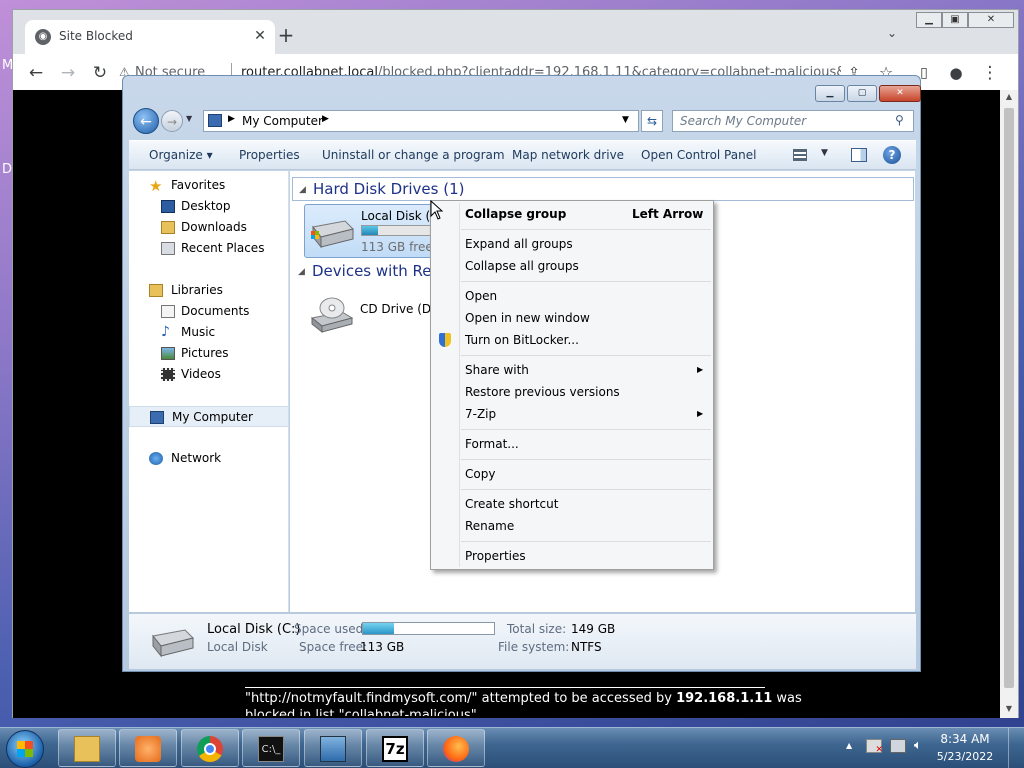  Describe the element at coordinates (209, 290) in the screenshot. I see `sidebar-item-libraries: Libraries` at that location.